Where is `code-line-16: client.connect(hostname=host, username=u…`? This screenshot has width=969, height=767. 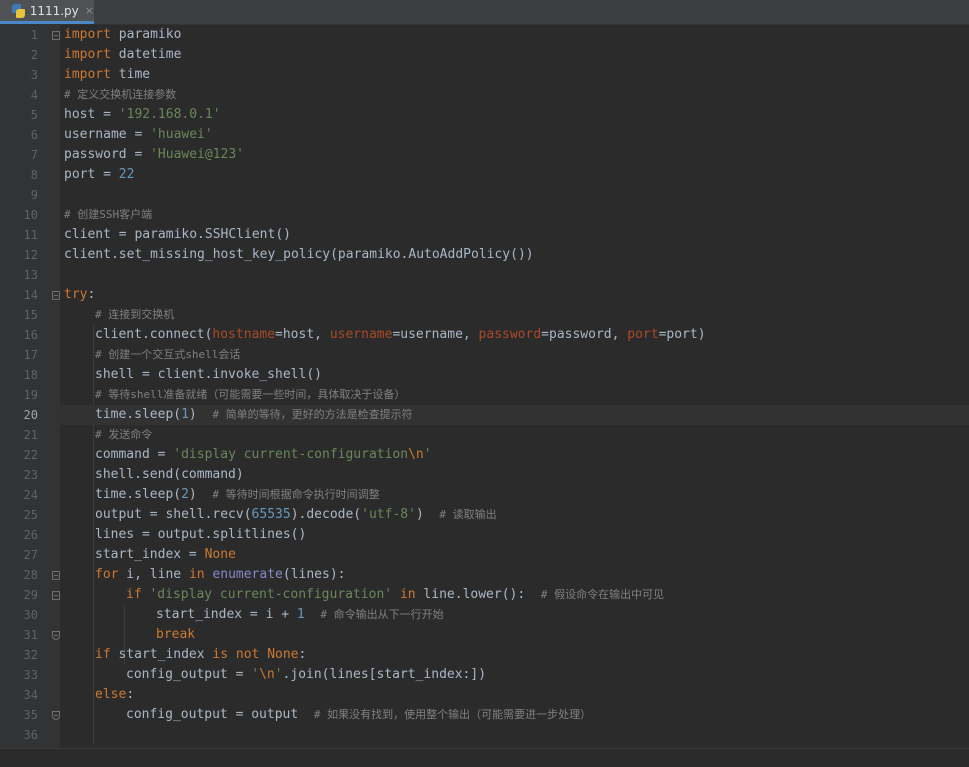
code-line-16: client.connect(hostname=host, username=u… is located at coordinates (514, 335).